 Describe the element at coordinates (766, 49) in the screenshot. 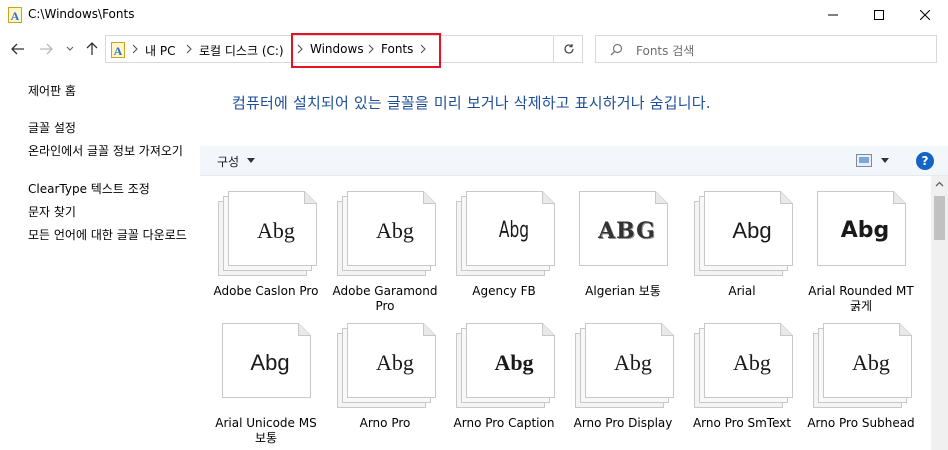

I see `search-input: Fonts 검색` at that location.